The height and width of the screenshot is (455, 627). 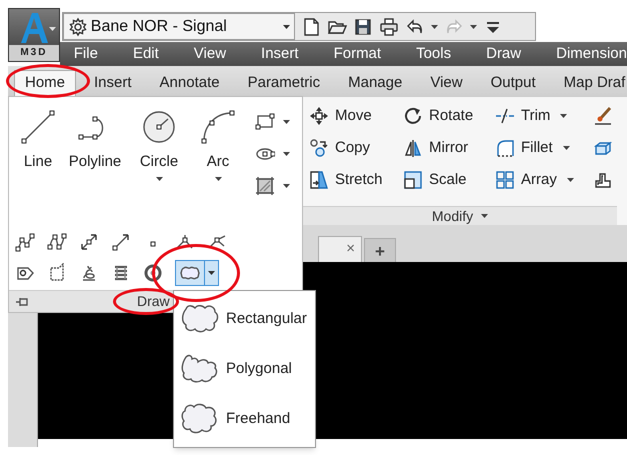 I want to click on ribbon-tab: Manage, so click(x=375, y=83).